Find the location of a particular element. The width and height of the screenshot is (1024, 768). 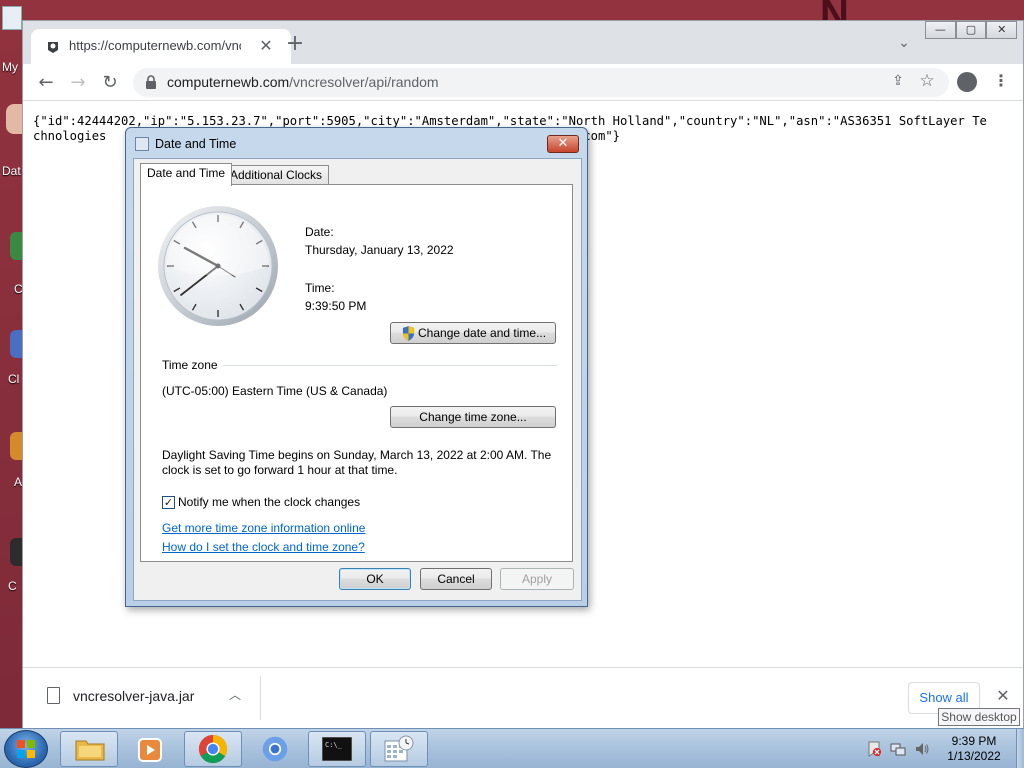

network-icon is located at coordinates (898, 749).